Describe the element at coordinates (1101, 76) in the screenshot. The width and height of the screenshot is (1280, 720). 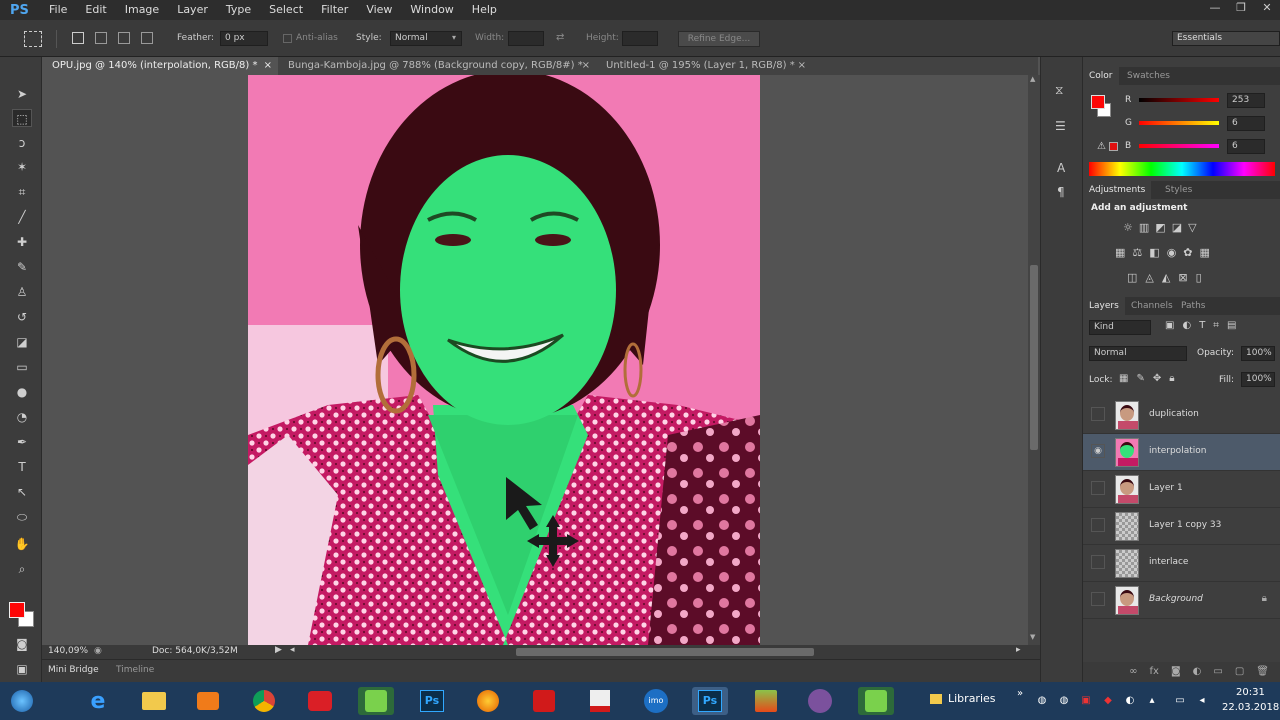
I see `tab-color: Color` at that location.